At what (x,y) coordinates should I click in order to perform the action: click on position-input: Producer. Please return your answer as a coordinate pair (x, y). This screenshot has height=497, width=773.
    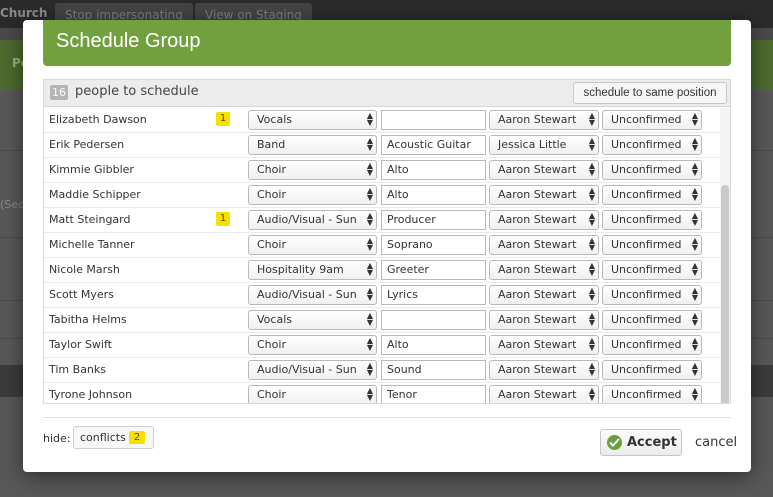
    Looking at the image, I should click on (433, 220).